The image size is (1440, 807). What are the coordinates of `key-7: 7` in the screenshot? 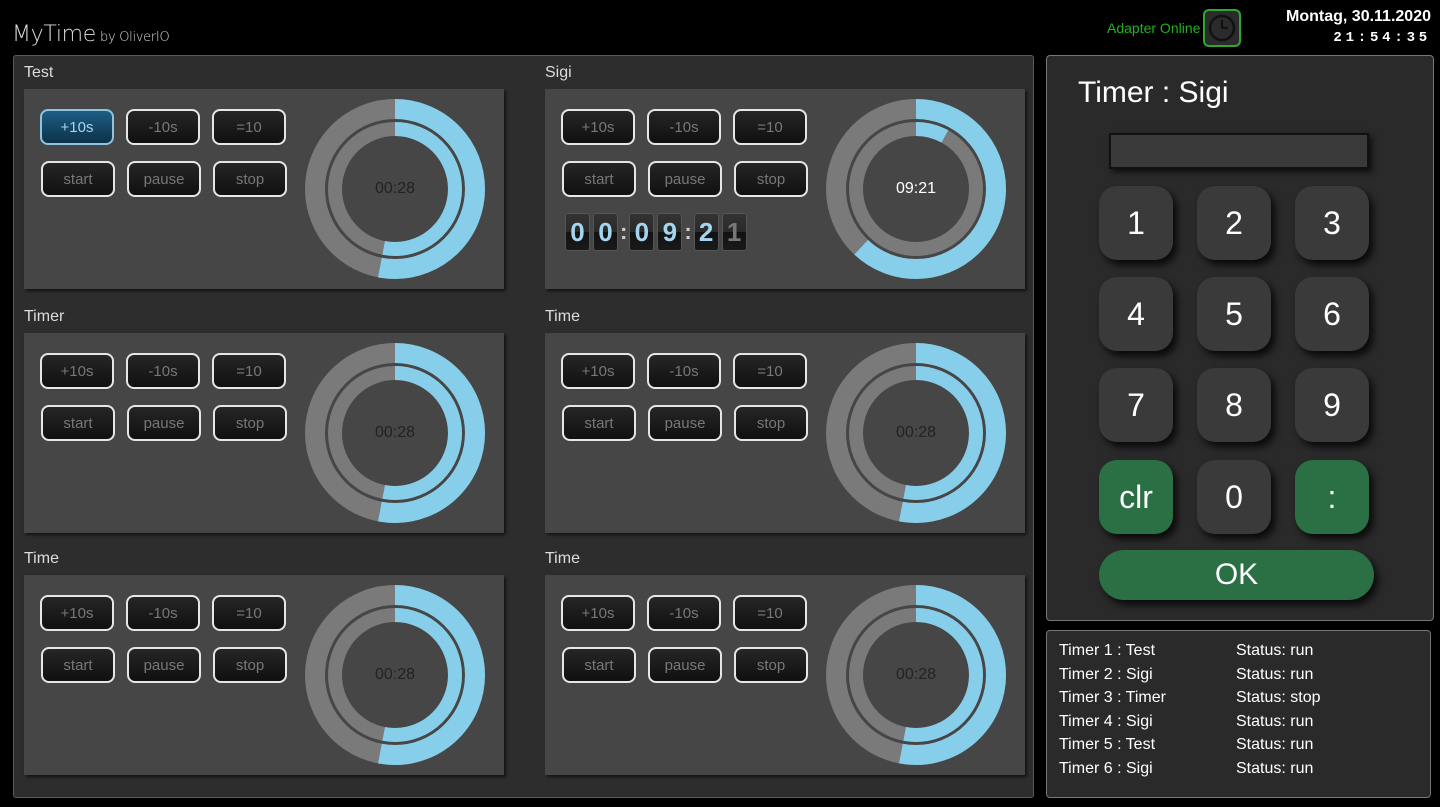 It's located at (1136, 405).